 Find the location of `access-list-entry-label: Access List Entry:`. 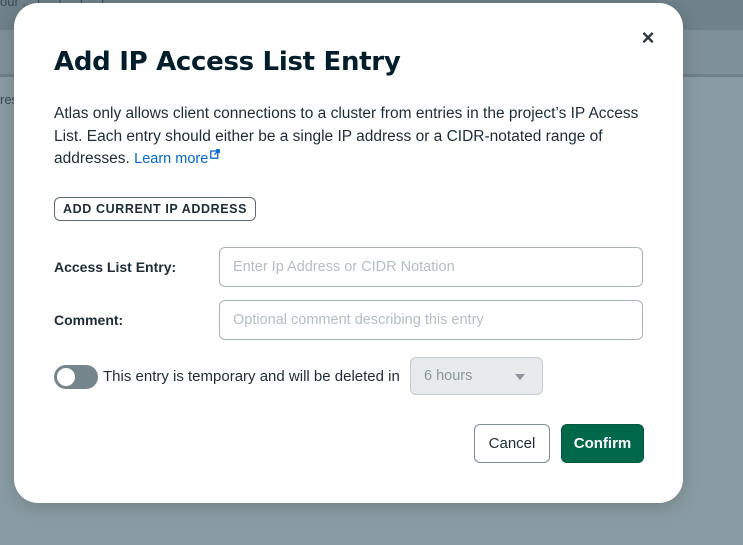

access-list-entry-label: Access List Entry: is located at coordinates (115, 267).